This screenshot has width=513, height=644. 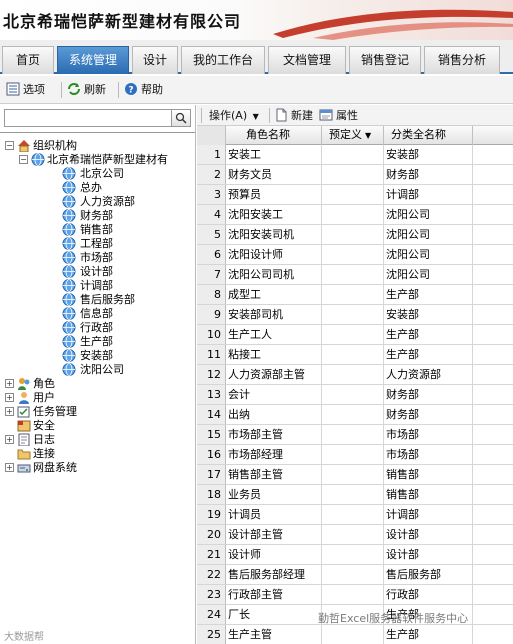 I want to click on tree-node-department: 计调部, so click(x=95, y=286).